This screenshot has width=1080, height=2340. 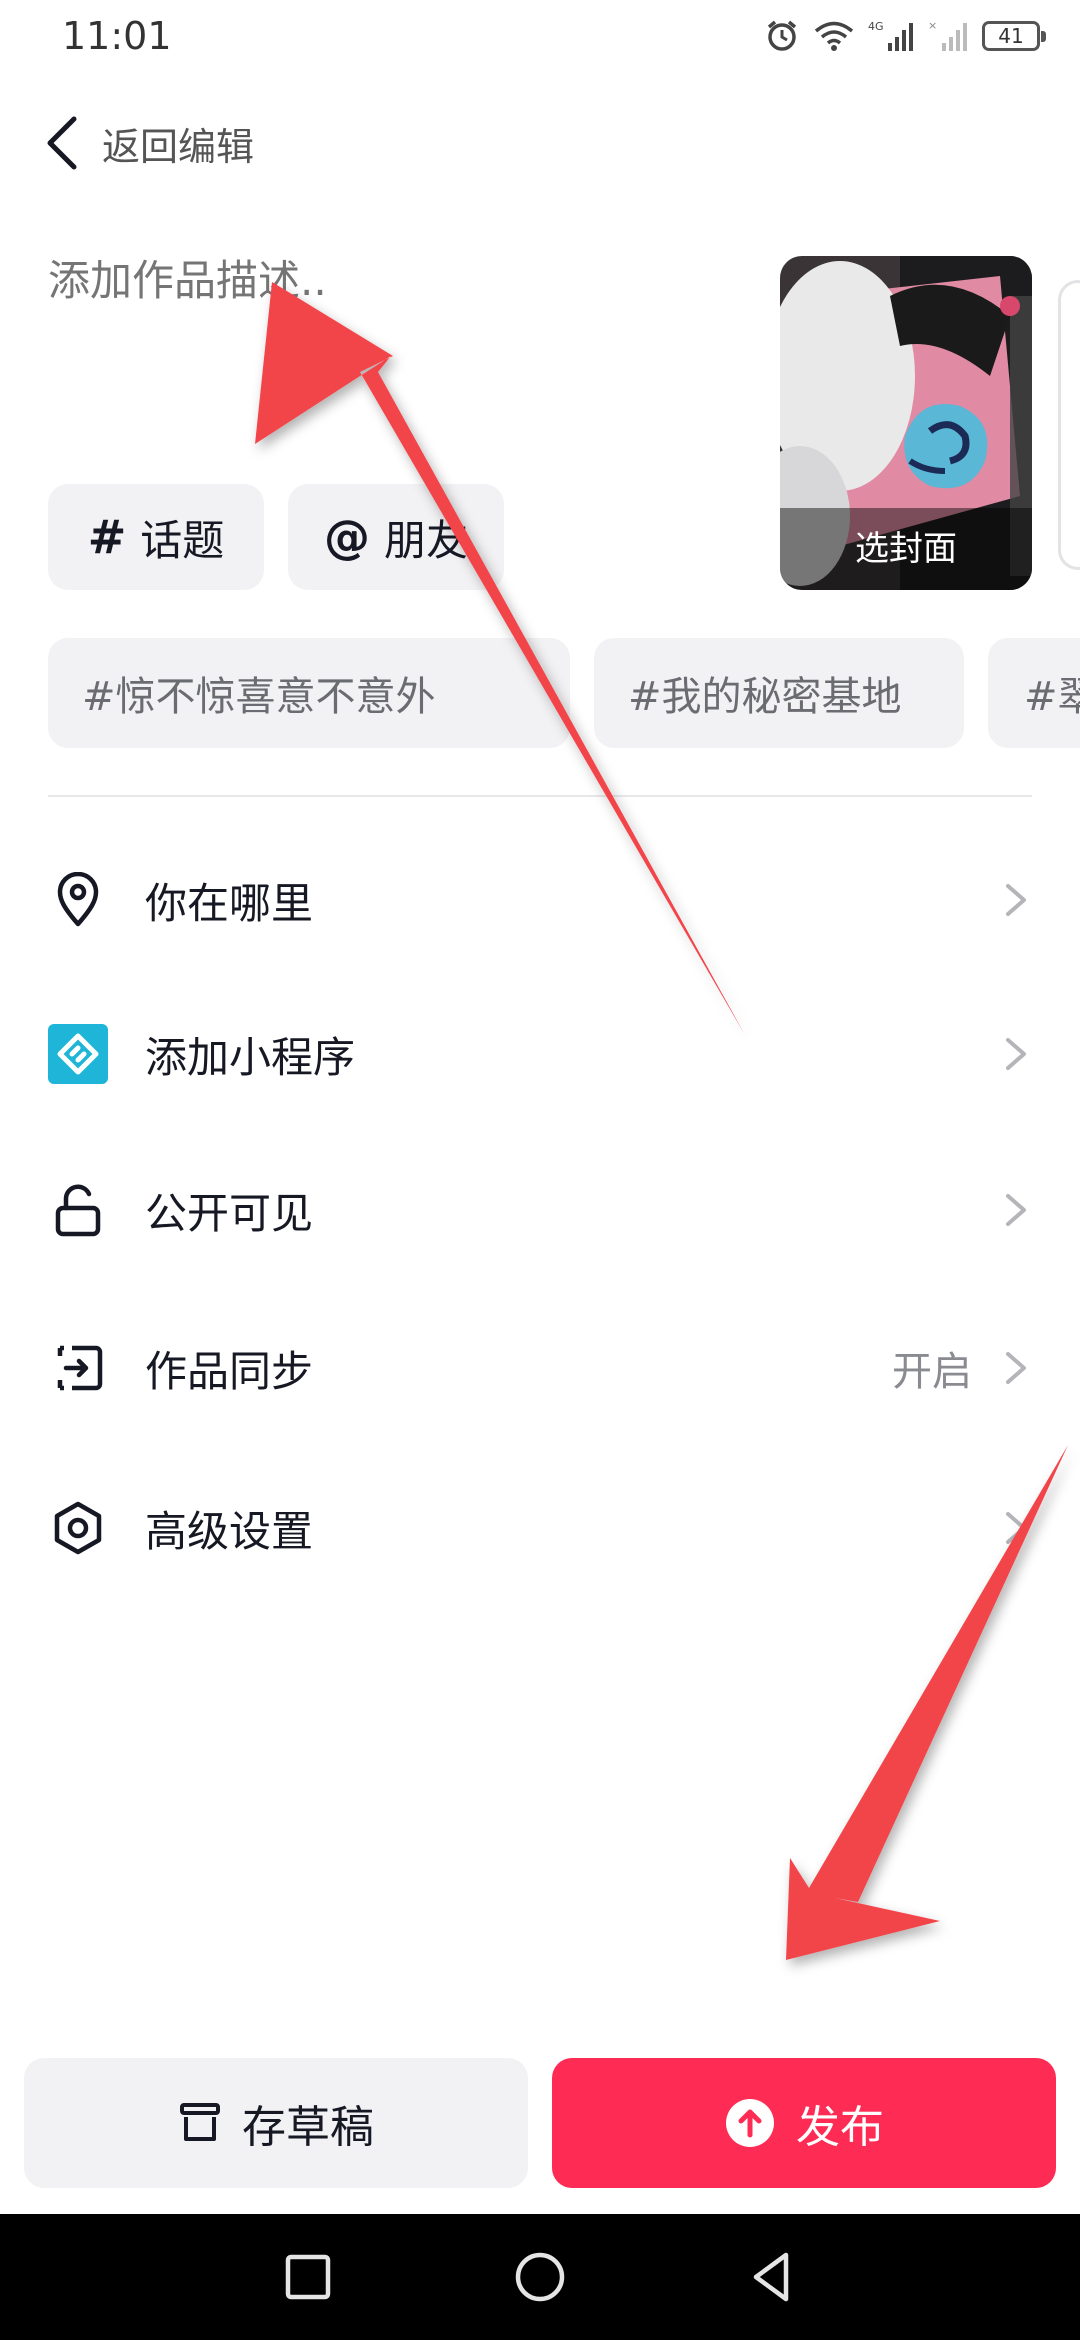 I want to click on mention-chip: @ 朋友, so click(x=396, y=537).